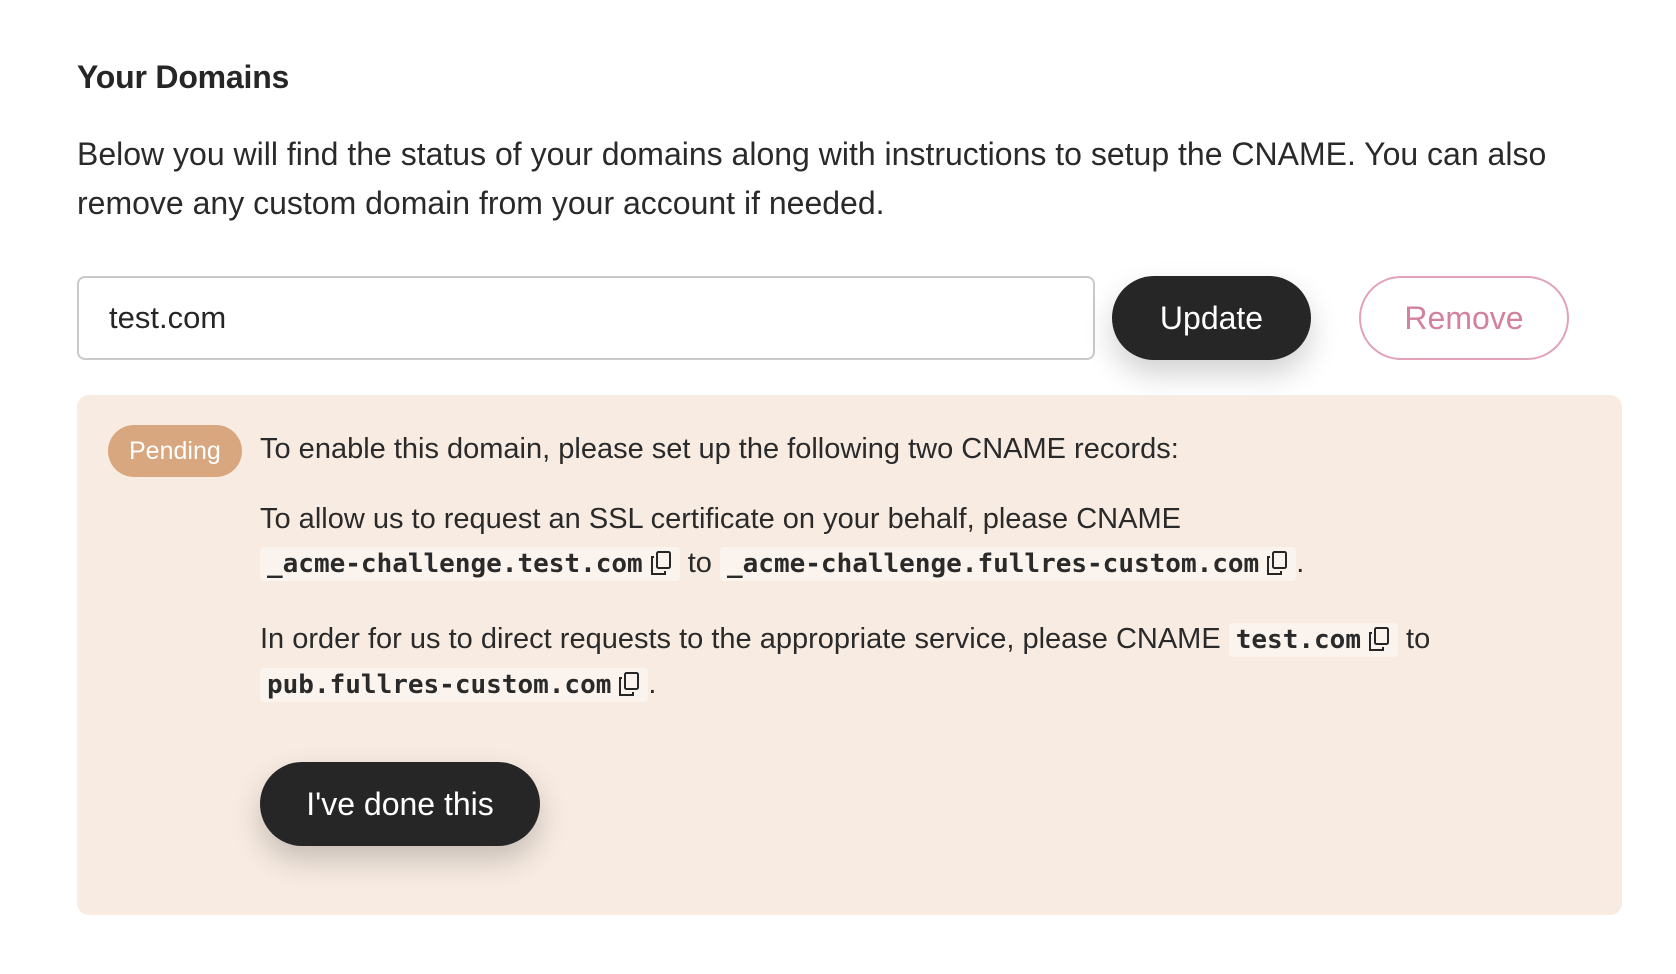 This screenshot has width=1676, height=974. I want to click on ssl-period: ., so click(1300, 563).